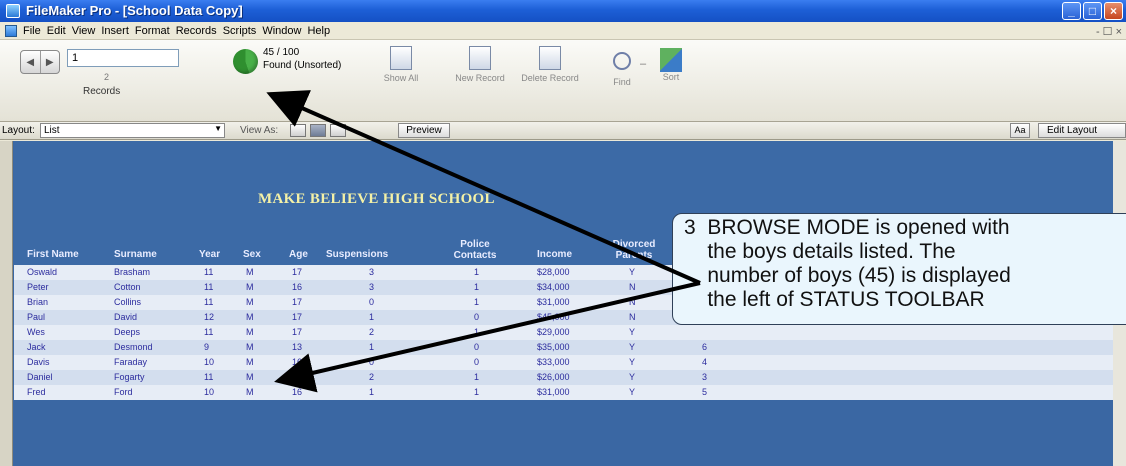 The width and height of the screenshot is (1126, 466). What do you see at coordinates (704, 392) in the screenshot?
I see `cell-extra: 5` at bounding box center [704, 392].